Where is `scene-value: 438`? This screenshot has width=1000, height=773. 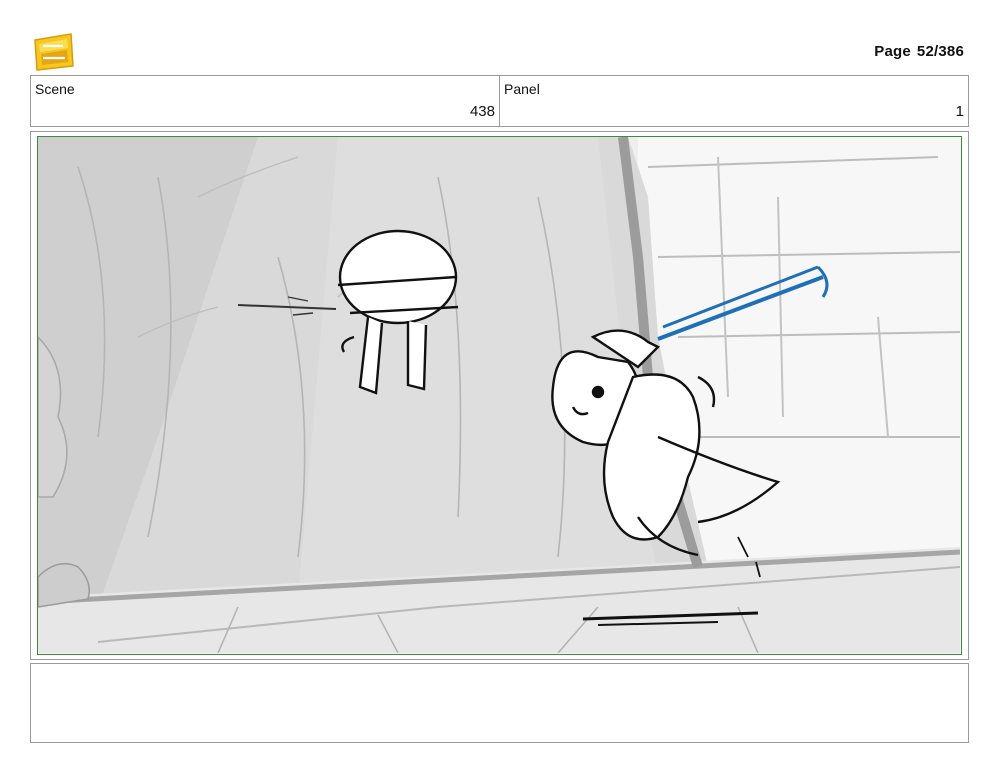
scene-value: 438 is located at coordinates (482, 111).